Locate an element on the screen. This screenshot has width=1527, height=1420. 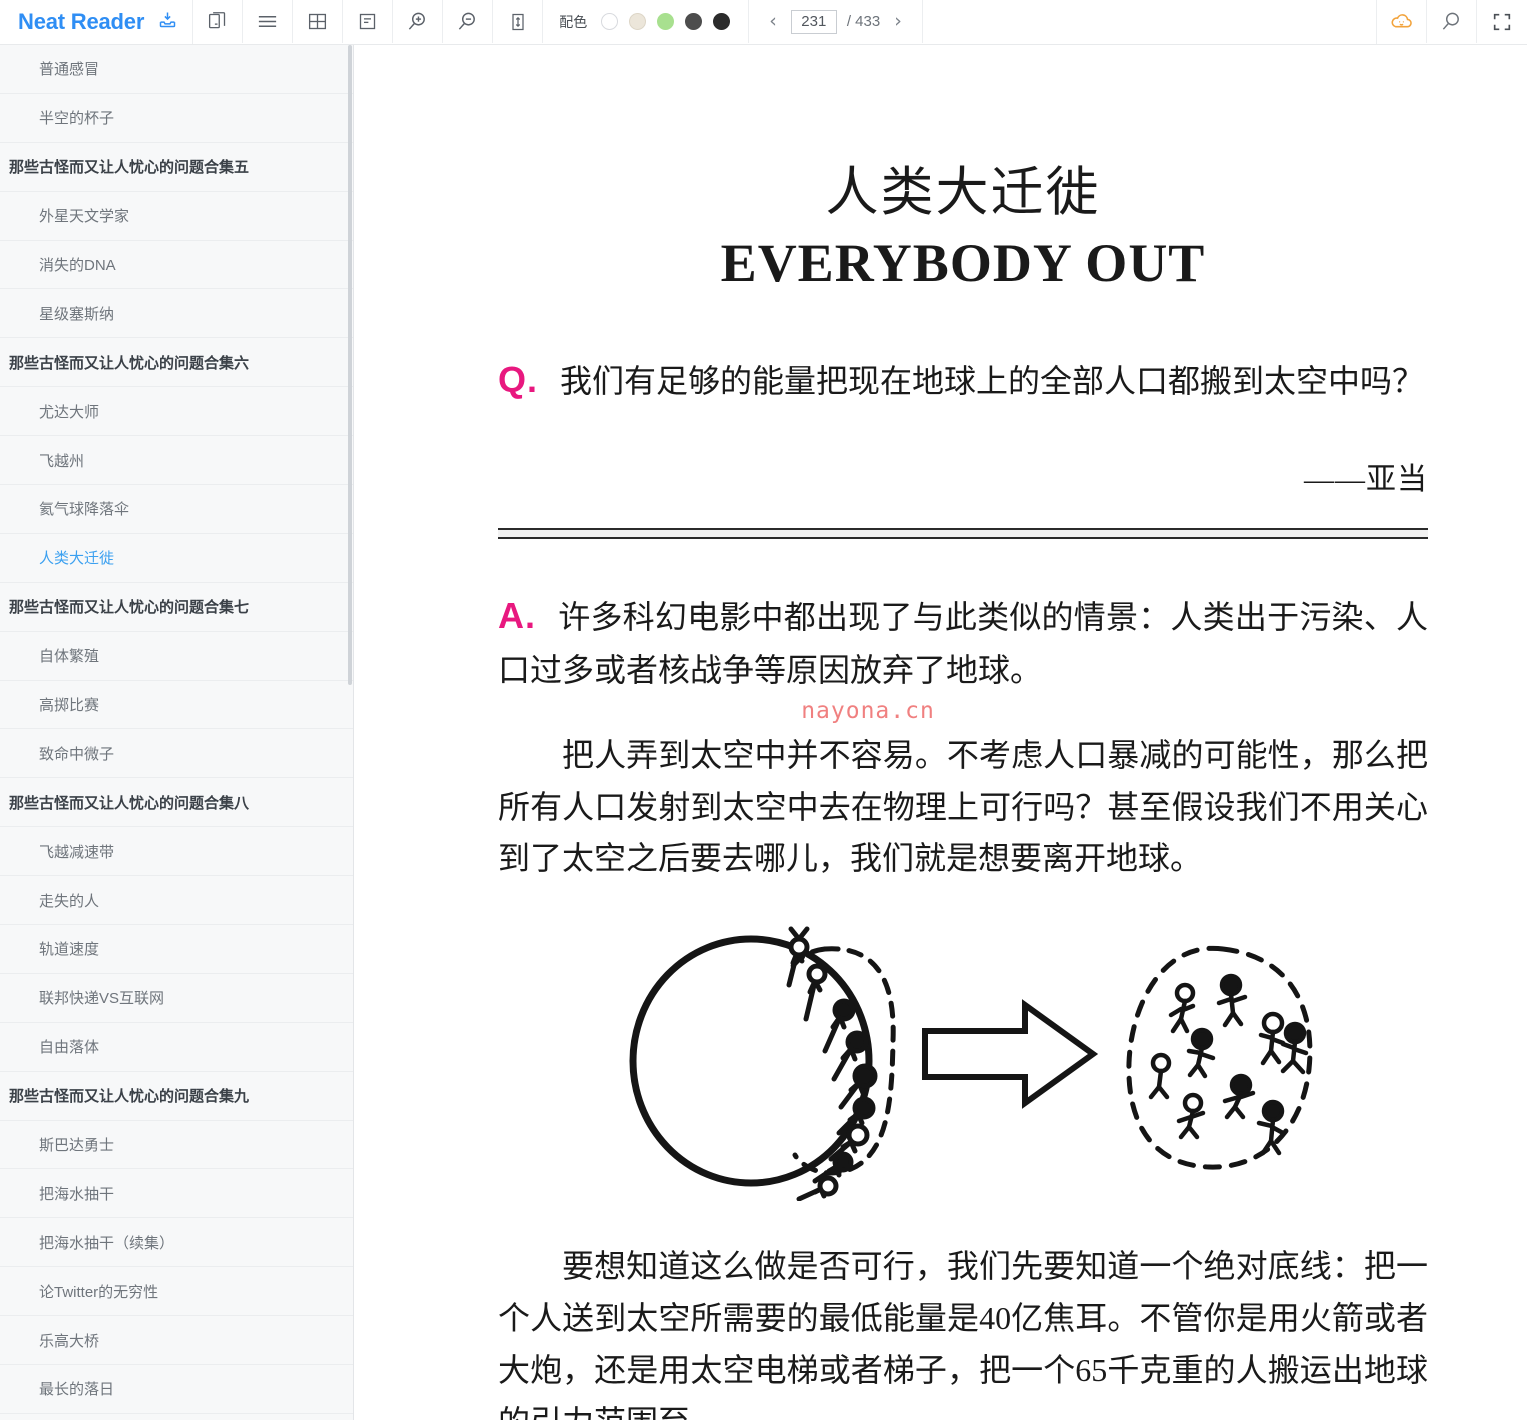
cloud-sync-button is located at coordinates (1402, 21).